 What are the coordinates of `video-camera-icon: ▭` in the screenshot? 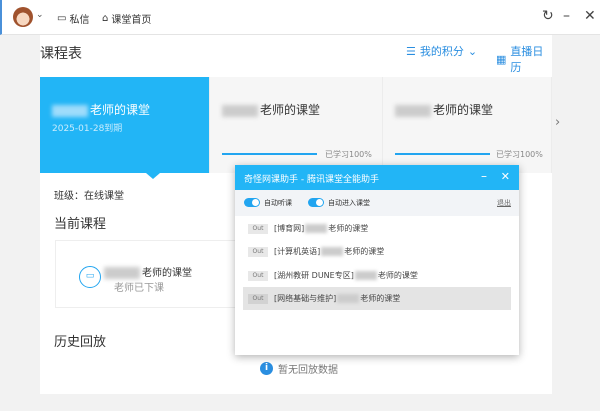 It's located at (90, 277).